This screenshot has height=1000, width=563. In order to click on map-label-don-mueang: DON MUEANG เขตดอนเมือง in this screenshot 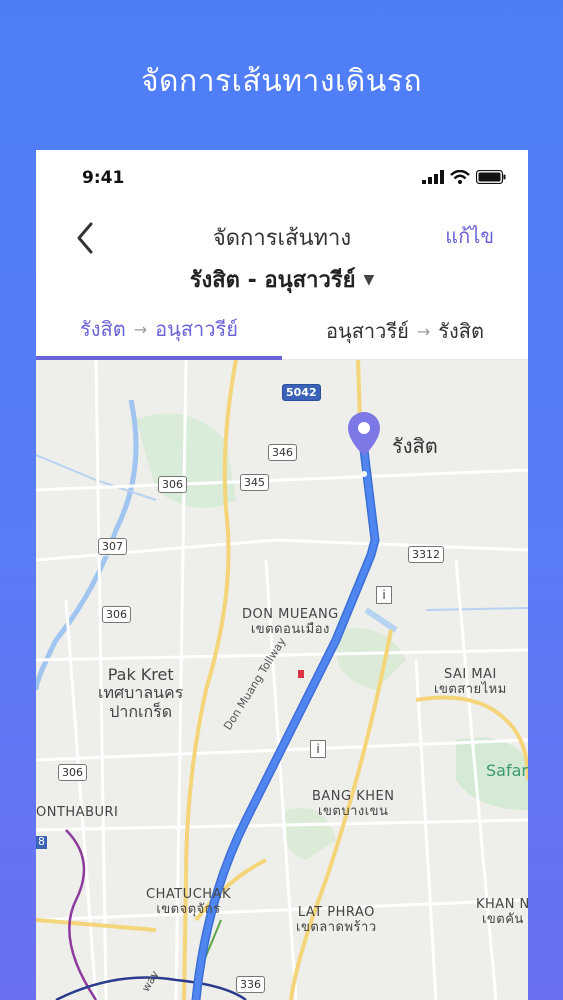, I will do `click(290, 622)`.